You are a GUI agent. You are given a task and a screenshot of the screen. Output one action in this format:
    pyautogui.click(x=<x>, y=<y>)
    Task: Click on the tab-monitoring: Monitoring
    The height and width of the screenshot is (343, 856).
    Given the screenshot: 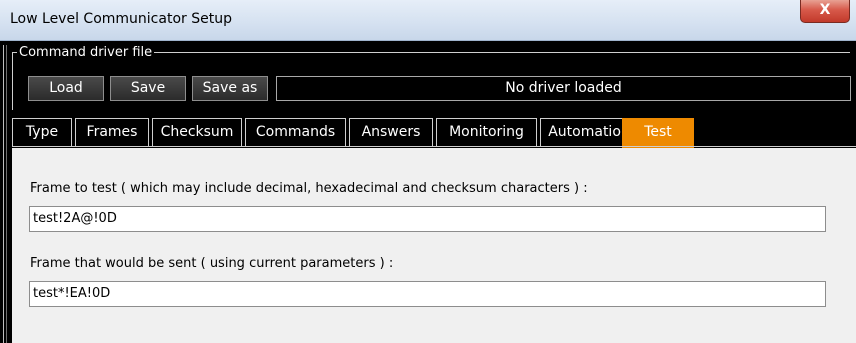 What is the action you would take?
    pyautogui.click(x=486, y=132)
    